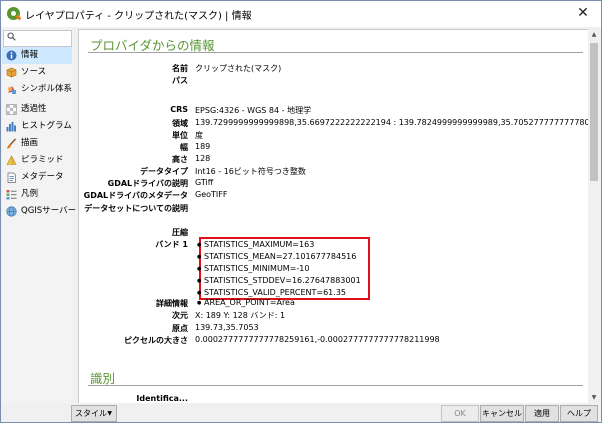 The image size is (602, 423). Describe the element at coordinates (240, 315) in the screenshot. I see `dimensions-value: X: 189 Y: 128 バンド: 1` at that location.